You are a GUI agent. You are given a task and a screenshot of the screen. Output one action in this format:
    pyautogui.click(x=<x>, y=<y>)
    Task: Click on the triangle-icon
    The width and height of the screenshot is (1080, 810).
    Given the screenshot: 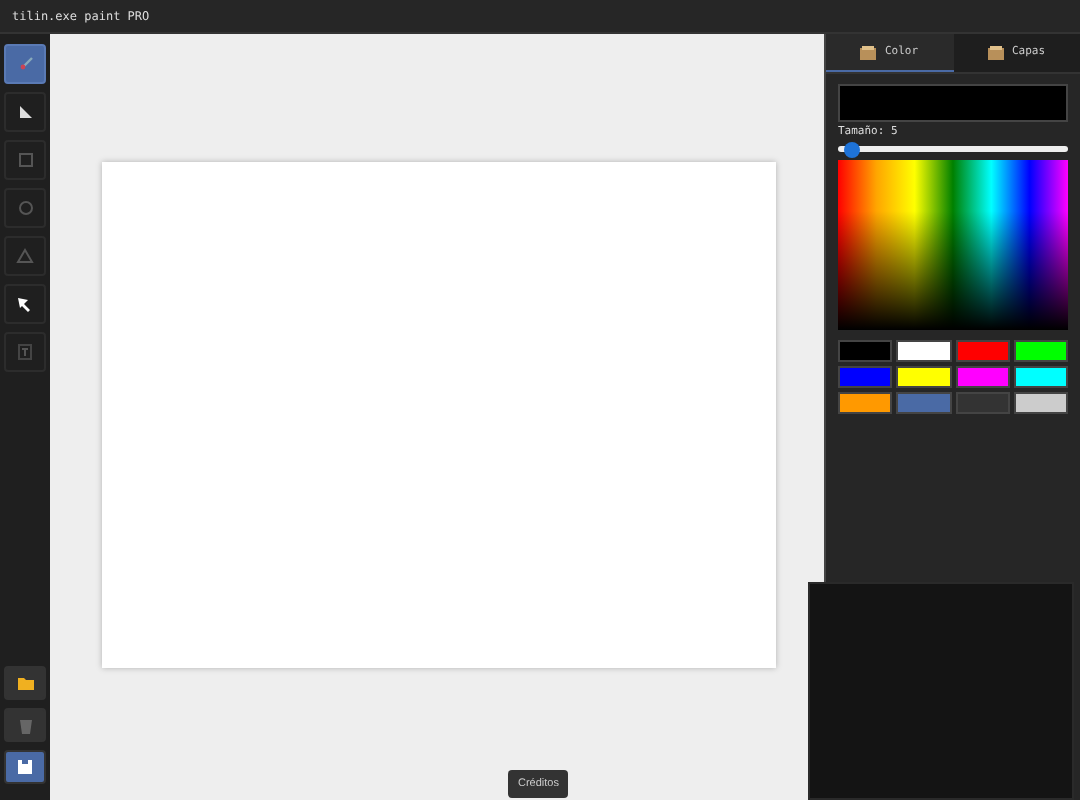 What is the action you would take?
    pyautogui.click(x=25, y=256)
    